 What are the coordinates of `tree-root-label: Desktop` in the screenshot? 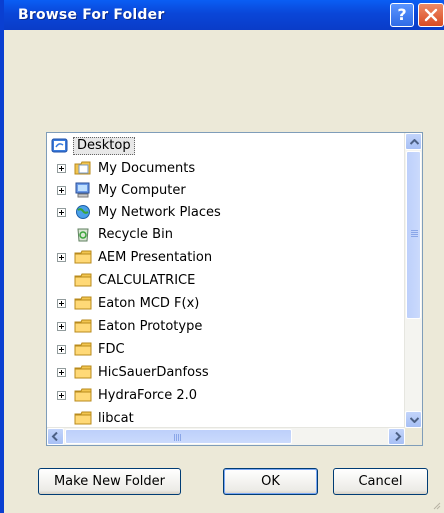 It's located at (104, 146).